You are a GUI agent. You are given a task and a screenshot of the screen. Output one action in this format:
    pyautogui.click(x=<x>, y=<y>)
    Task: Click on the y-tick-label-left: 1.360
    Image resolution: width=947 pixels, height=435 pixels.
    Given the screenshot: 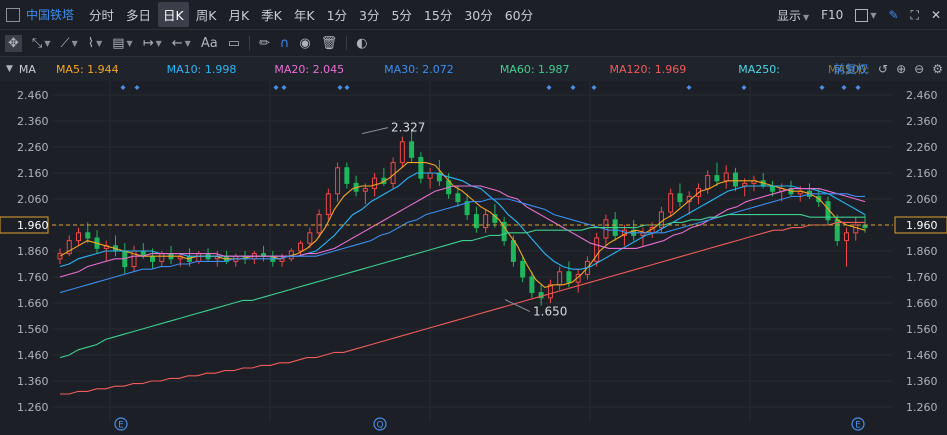 What is the action you would take?
    pyautogui.click(x=33, y=381)
    